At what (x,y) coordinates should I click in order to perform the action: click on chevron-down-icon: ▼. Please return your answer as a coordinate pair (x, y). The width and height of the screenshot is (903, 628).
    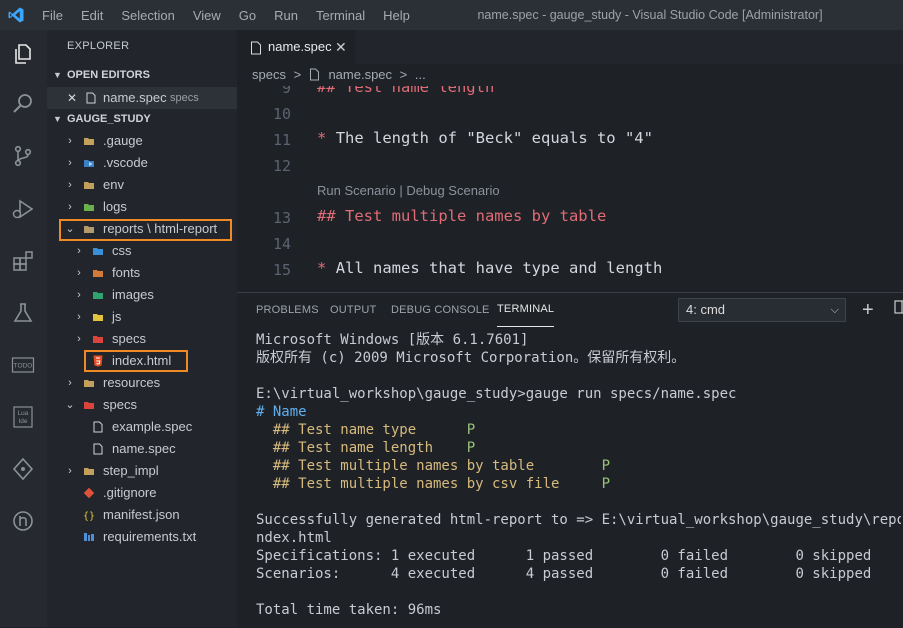
    Looking at the image, I should click on (57, 75).